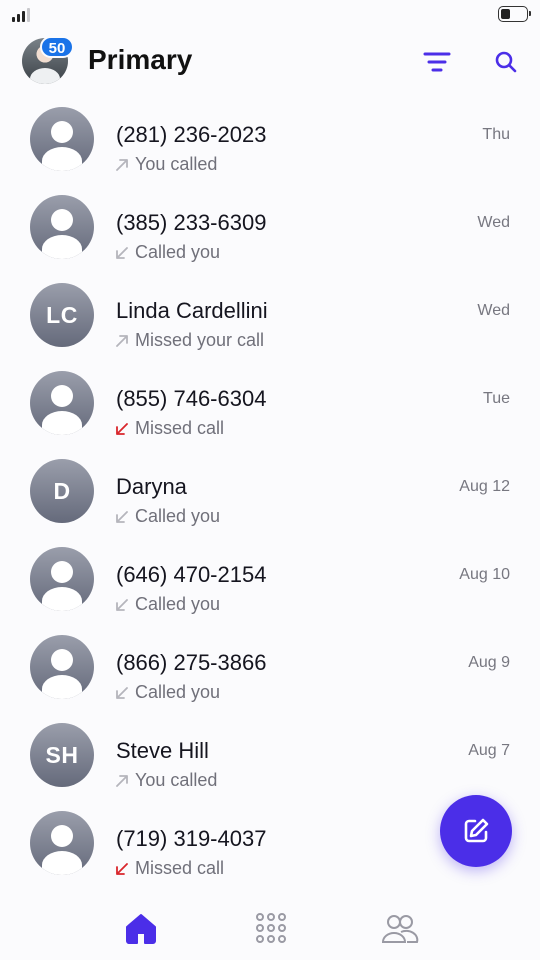  I want to click on call-date: Aug 12, so click(484, 486).